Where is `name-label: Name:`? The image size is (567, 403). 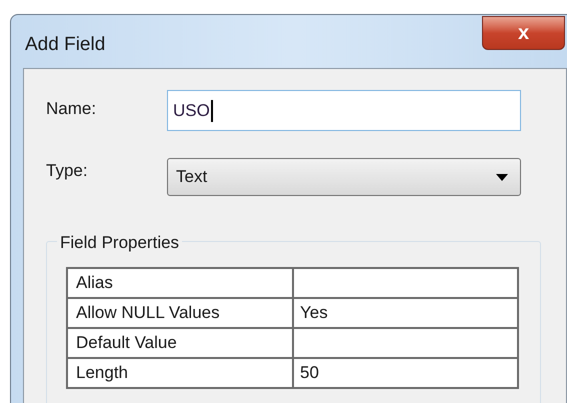
name-label: Name: is located at coordinates (72, 109).